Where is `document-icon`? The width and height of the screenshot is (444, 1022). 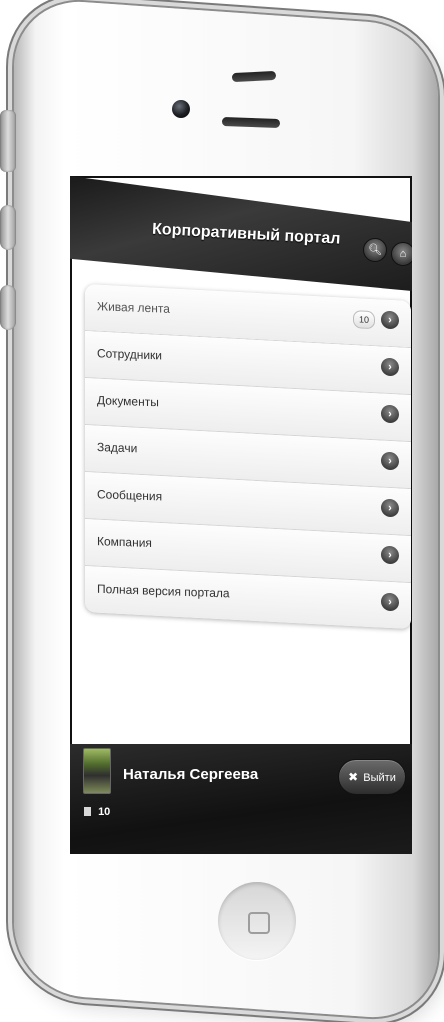
document-icon is located at coordinates (87, 811).